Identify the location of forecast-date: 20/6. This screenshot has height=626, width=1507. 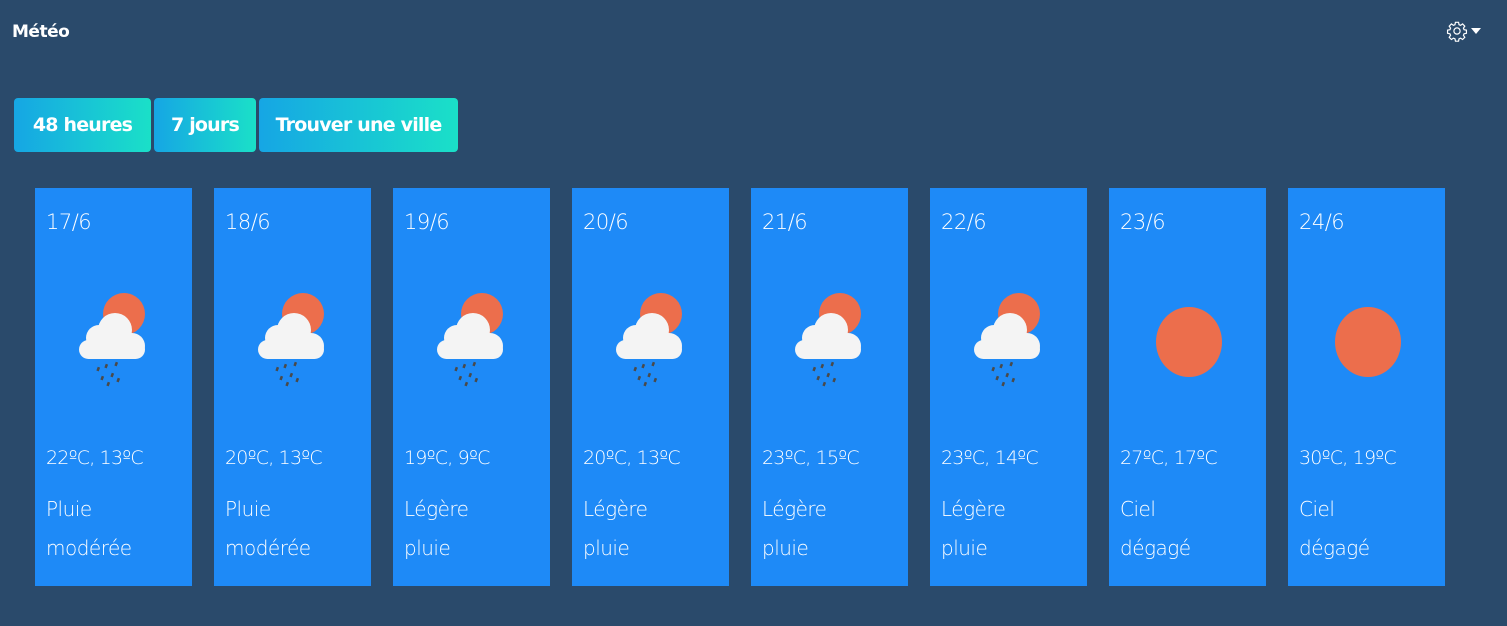
(606, 222).